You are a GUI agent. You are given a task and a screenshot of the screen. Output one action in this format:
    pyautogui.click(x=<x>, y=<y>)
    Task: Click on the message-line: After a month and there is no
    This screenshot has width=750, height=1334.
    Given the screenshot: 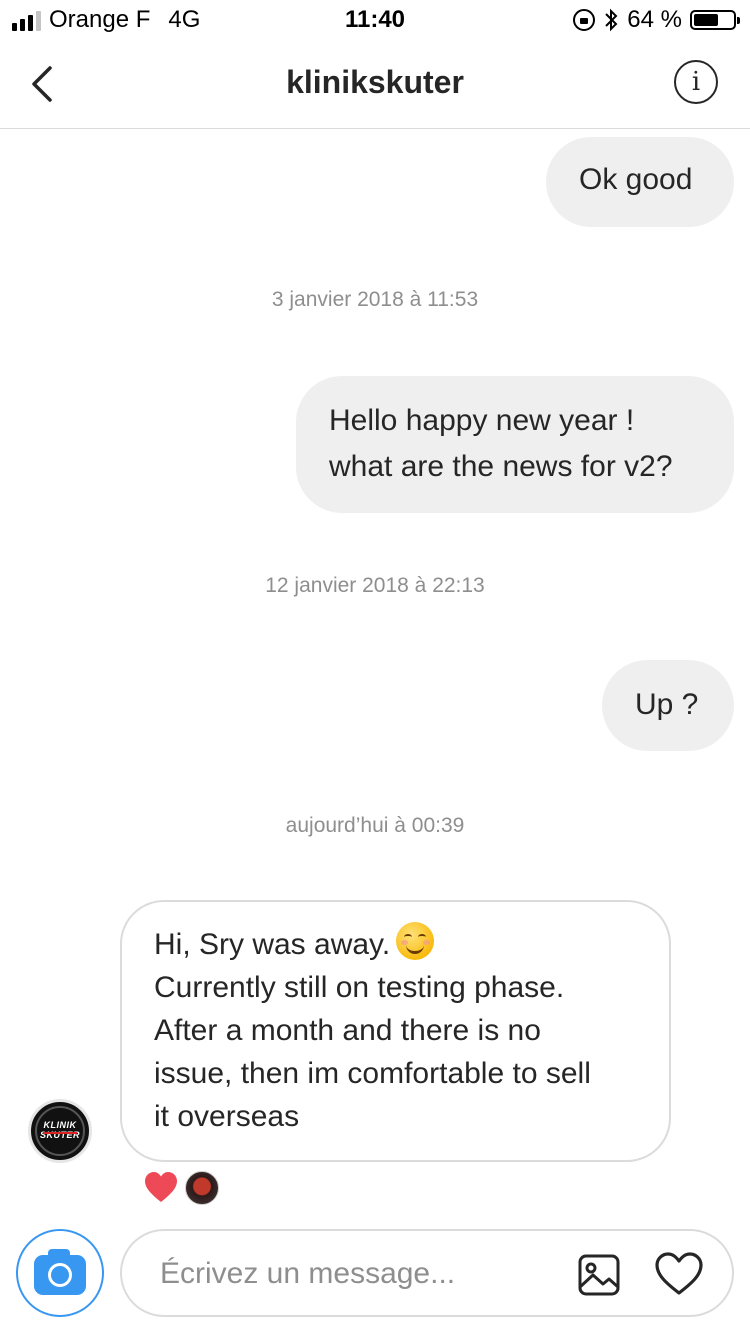 What is the action you would take?
    pyautogui.click(x=347, y=1030)
    